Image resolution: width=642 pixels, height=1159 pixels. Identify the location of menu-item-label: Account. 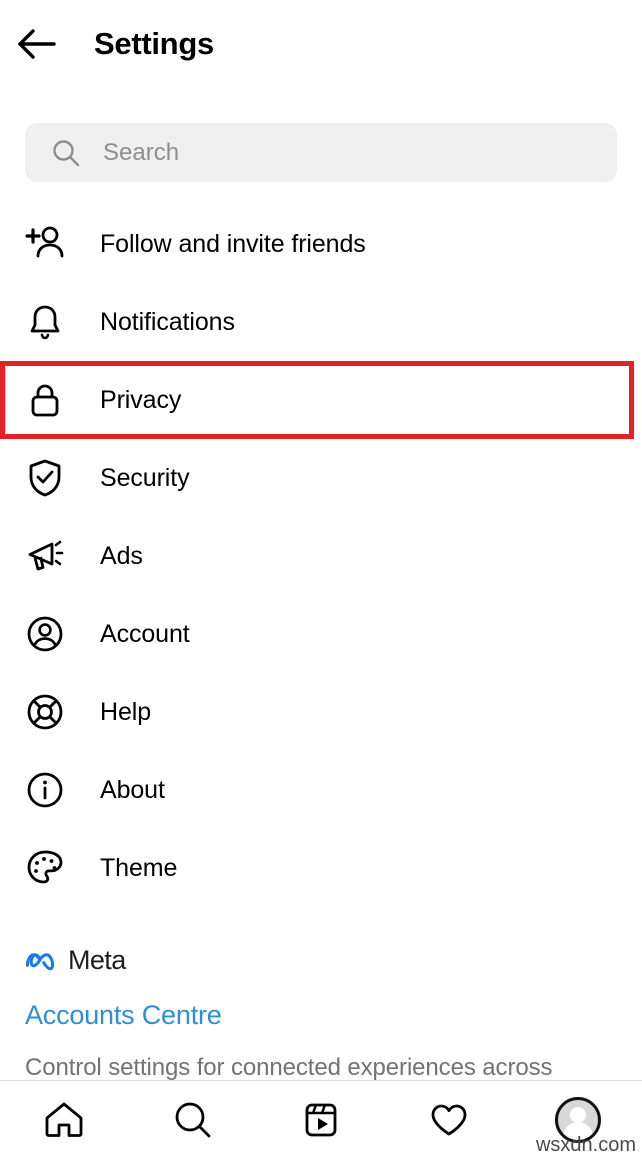
(145, 633).